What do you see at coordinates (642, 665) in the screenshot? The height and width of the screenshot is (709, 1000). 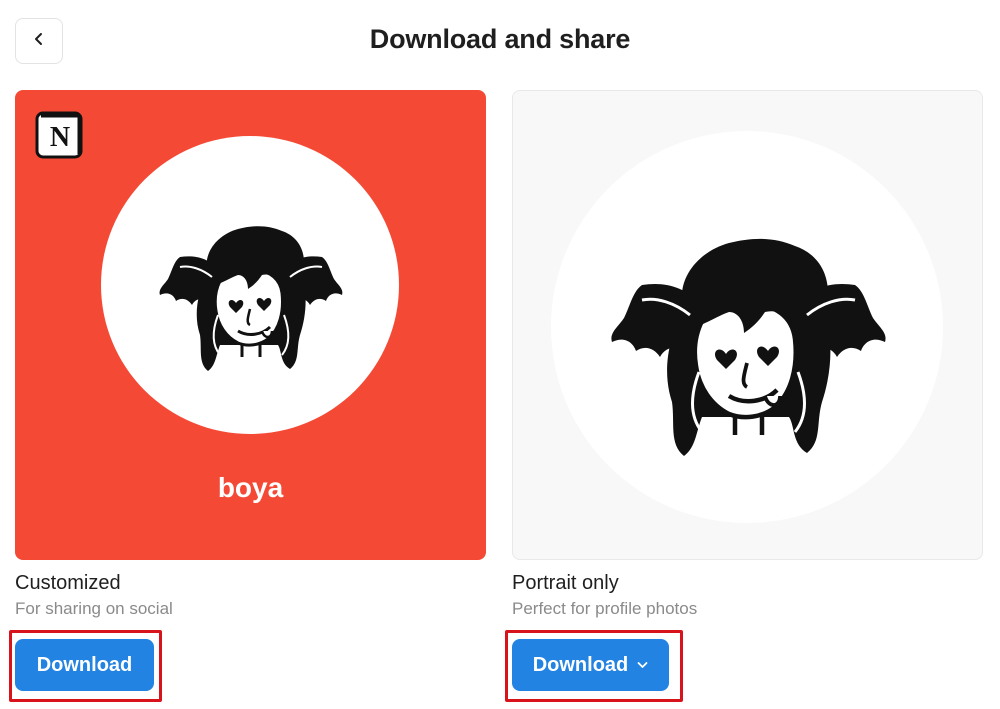 I see `chevron-down-icon` at bounding box center [642, 665].